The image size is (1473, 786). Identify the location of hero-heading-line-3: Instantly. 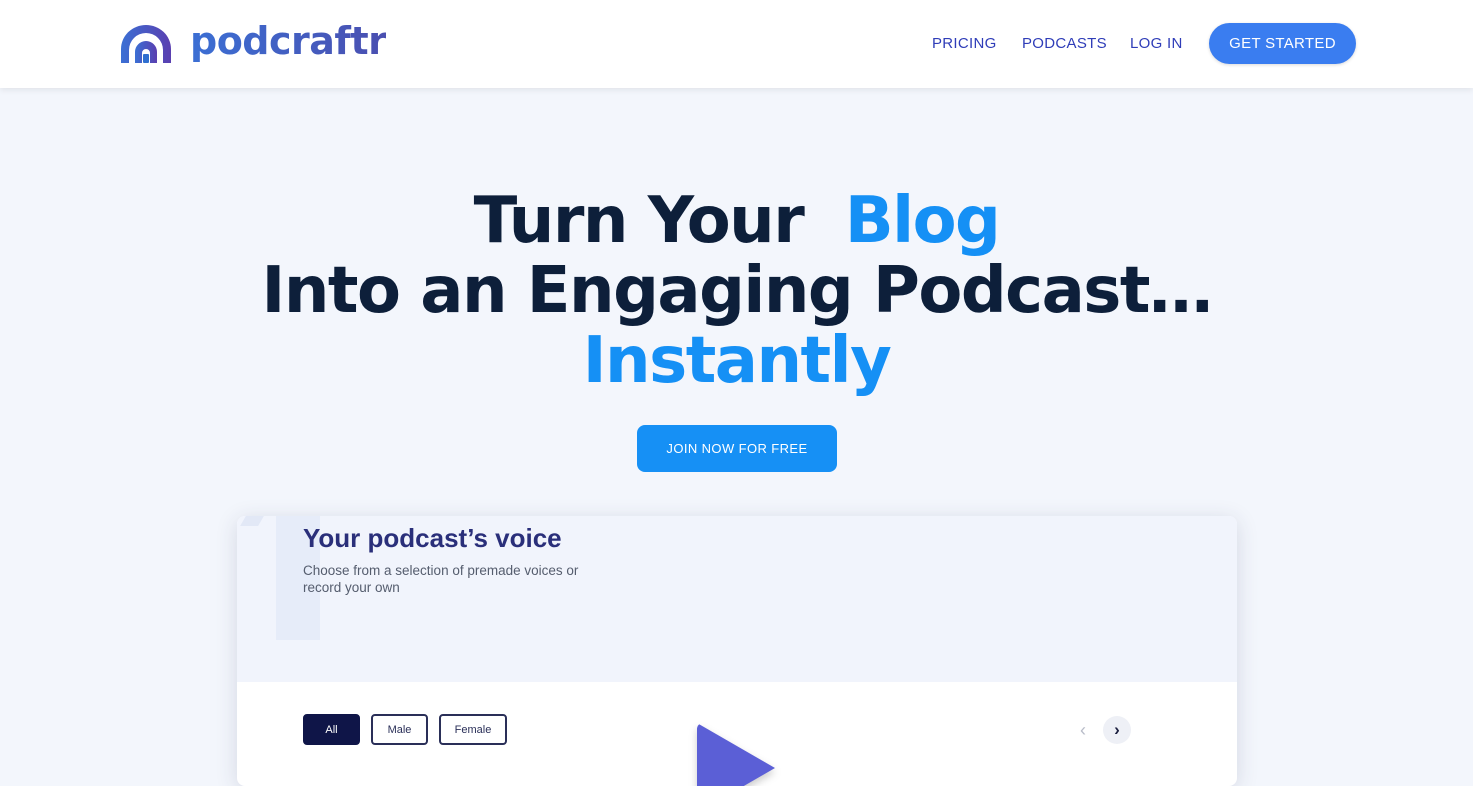
(737, 361).